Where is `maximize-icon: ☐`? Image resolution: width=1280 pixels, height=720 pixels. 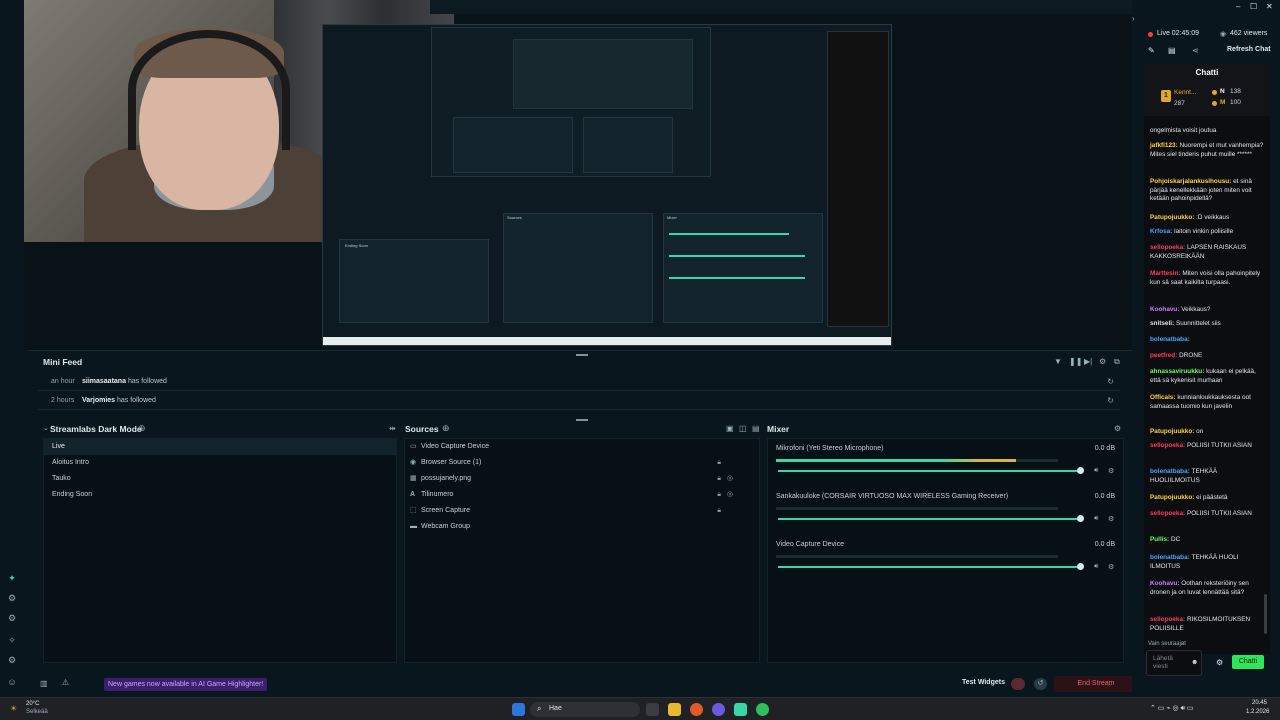 maximize-icon: ☐ is located at coordinates (1253, 6).